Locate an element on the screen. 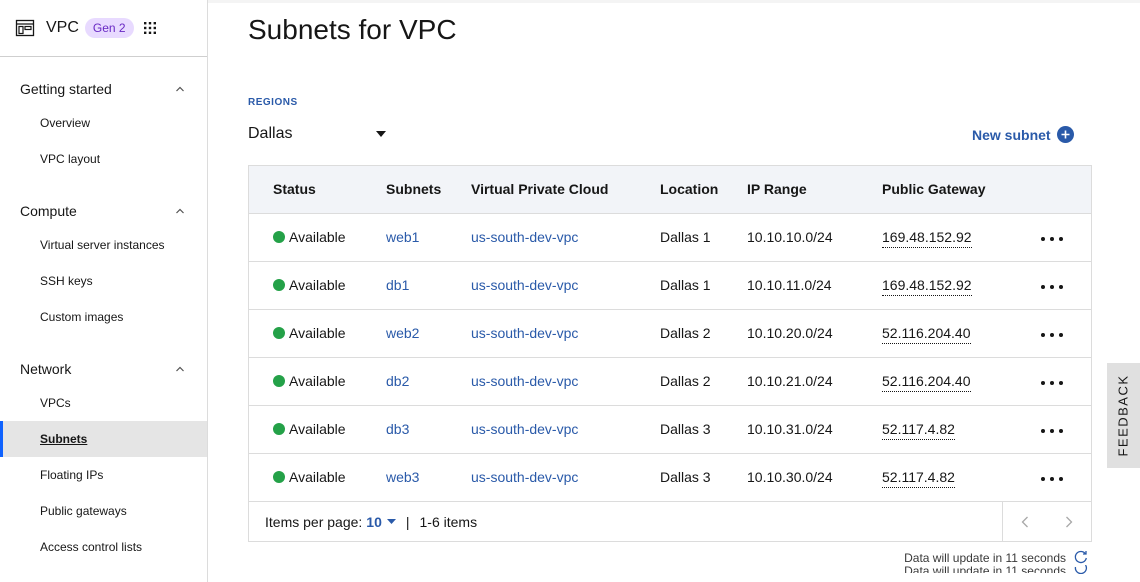 The height and width of the screenshot is (582, 1140). refresh-icon is located at coordinates (1081, 557).